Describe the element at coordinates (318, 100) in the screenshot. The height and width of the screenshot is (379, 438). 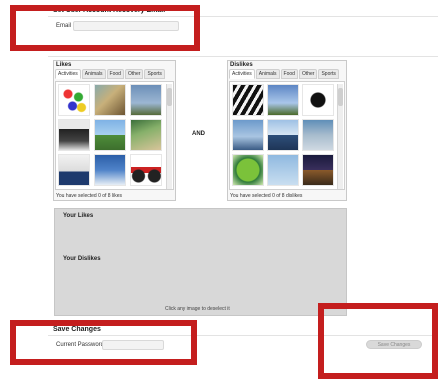
I see `image-gymnast` at that location.